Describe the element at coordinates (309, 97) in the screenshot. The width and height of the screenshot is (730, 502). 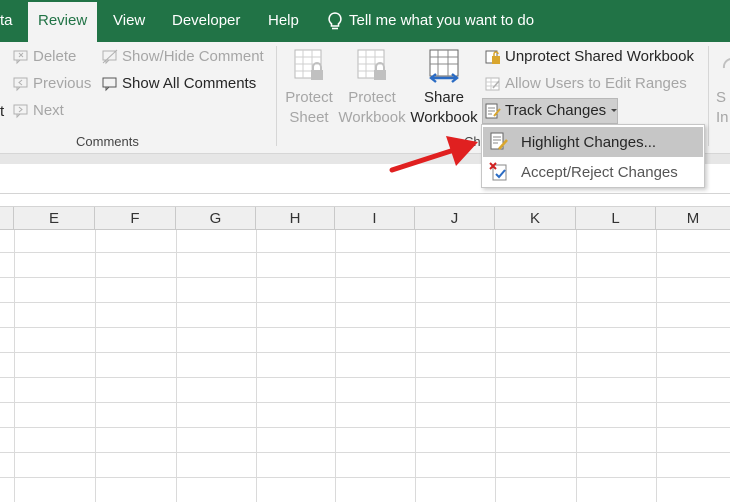
I see `protect-sheet-line1: Protect` at that location.